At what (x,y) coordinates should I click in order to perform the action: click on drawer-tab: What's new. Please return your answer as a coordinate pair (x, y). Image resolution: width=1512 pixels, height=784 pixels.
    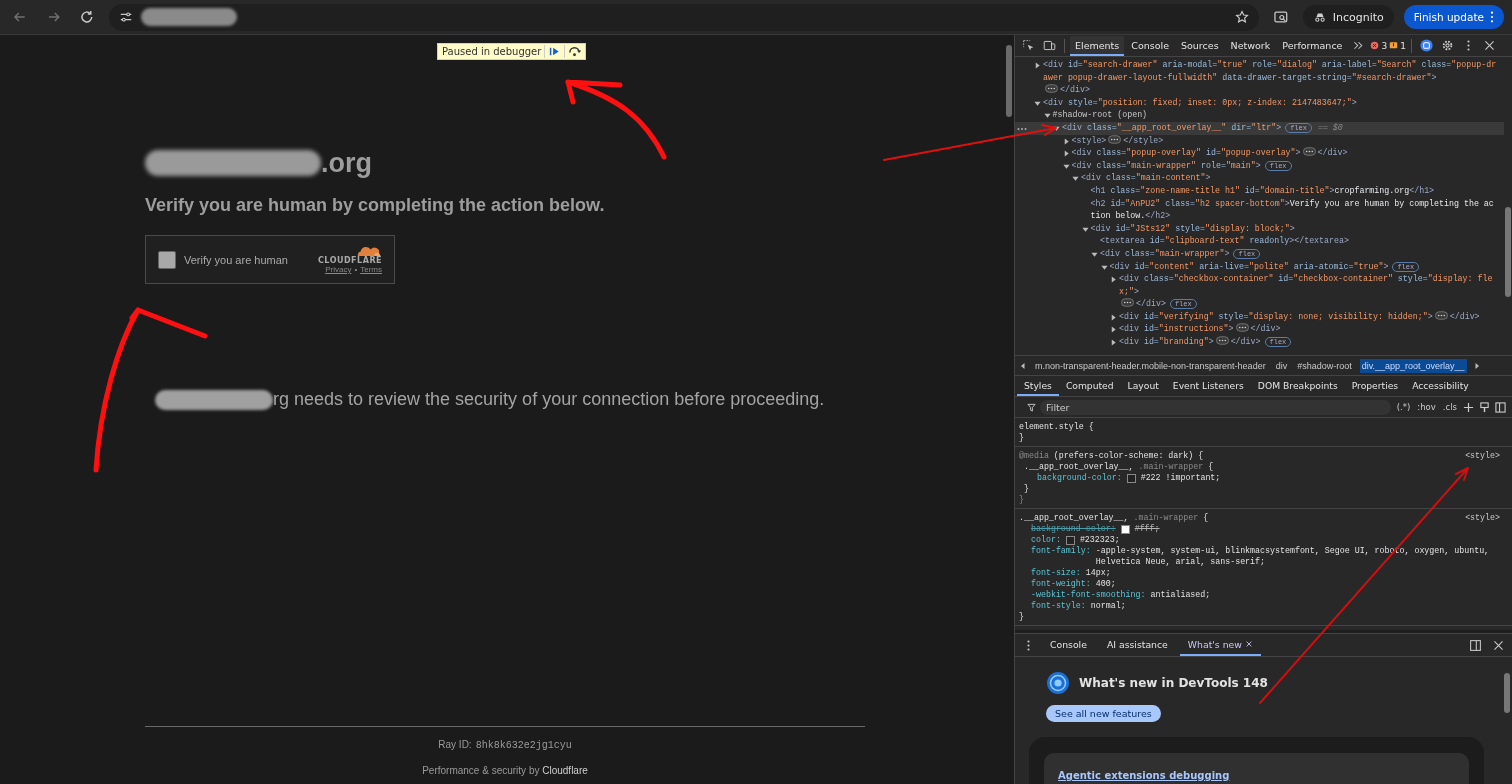
    Looking at the image, I should click on (1220, 645).